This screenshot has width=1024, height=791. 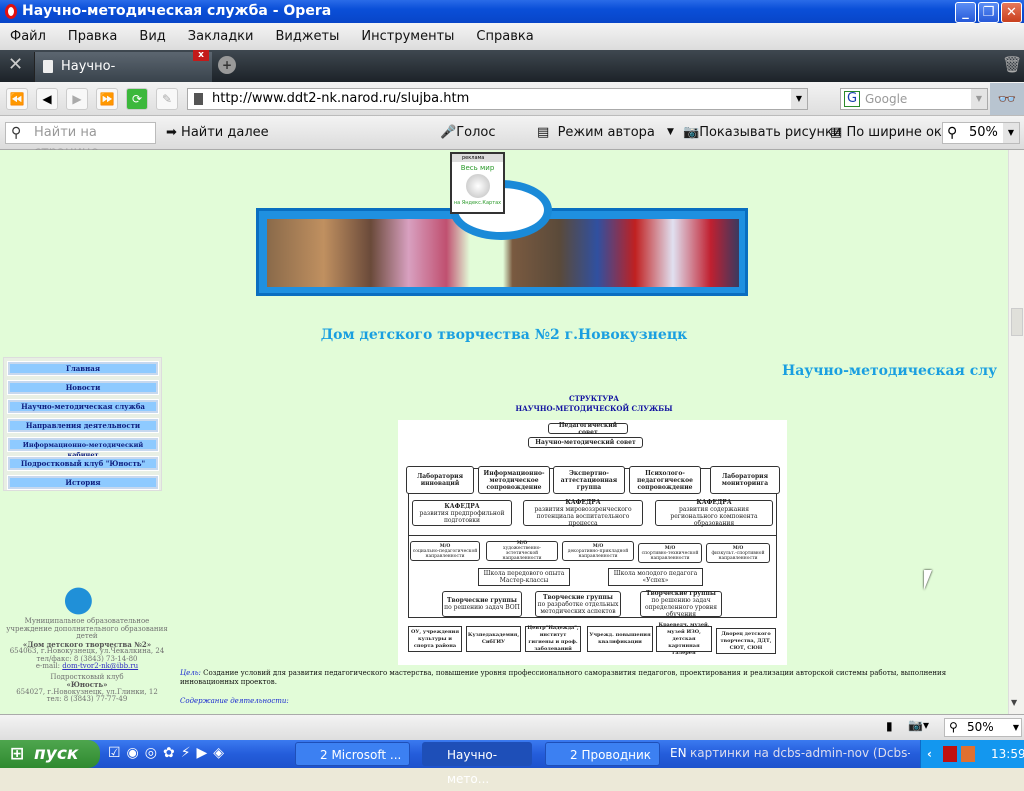 What do you see at coordinates (1012, 64) in the screenshot?
I see `trash-icon: 🗑` at bounding box center [1012, 64].